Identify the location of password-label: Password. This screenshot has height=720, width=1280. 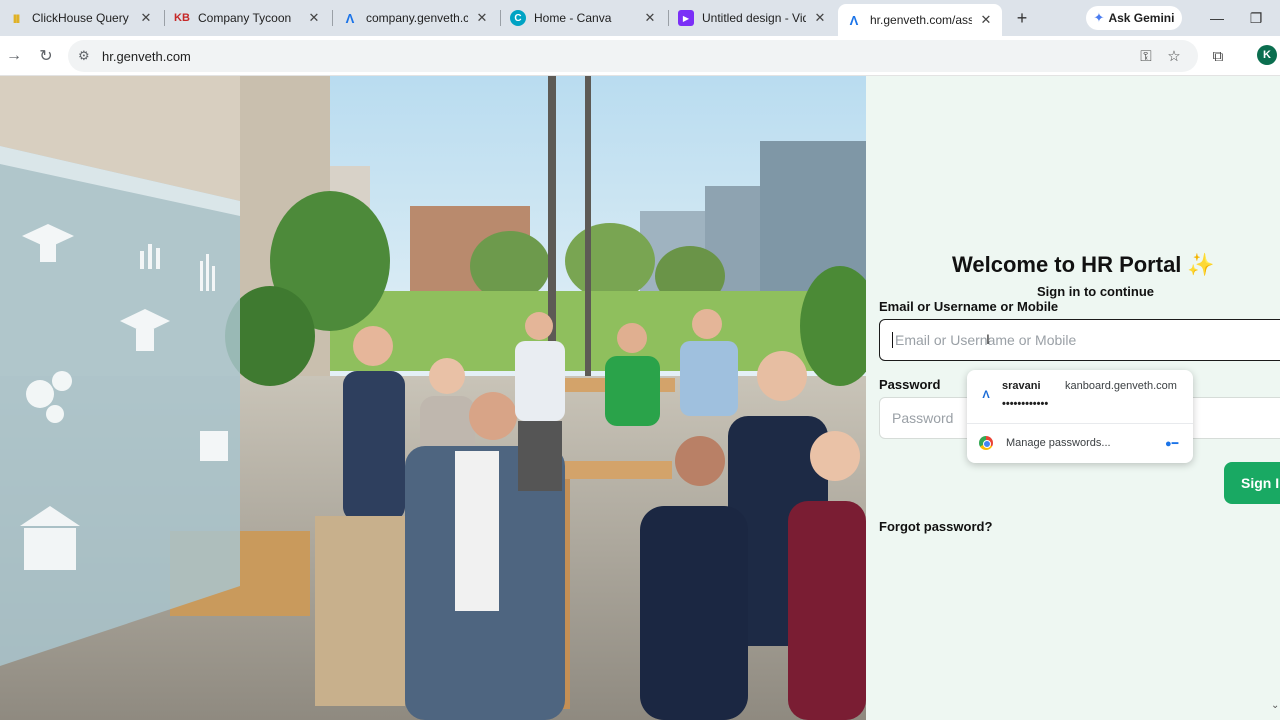
(910, 384).